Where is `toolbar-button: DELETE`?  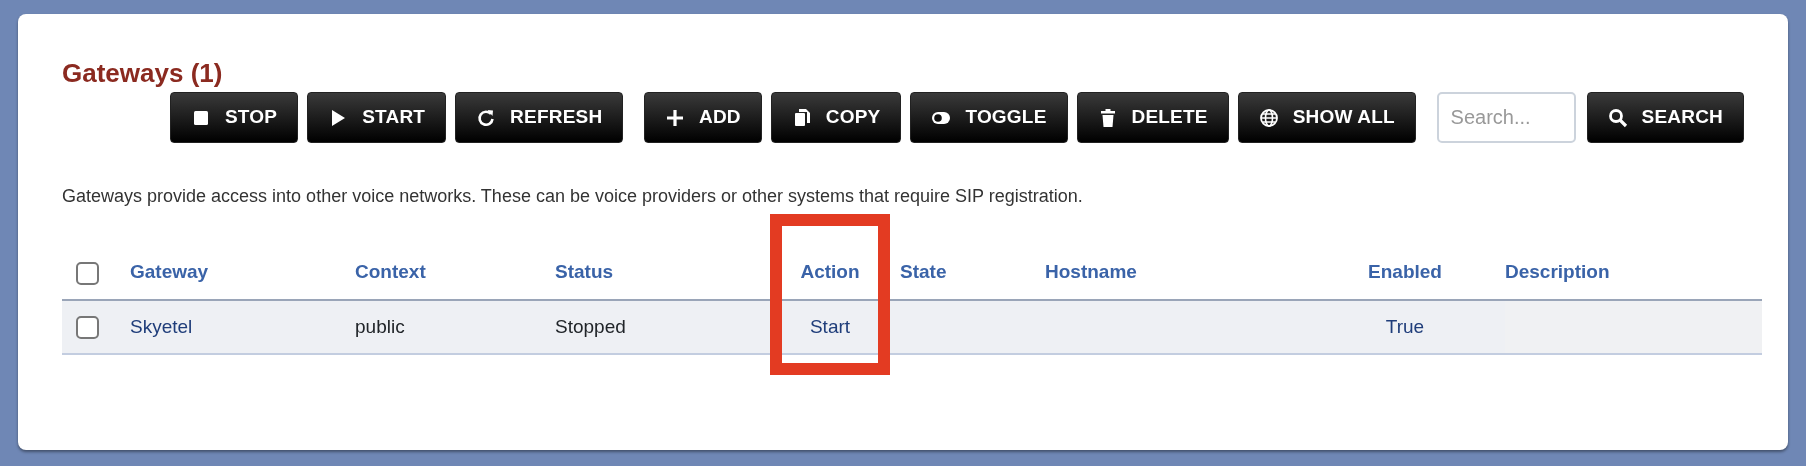
toolbar-button: DELETE is located at coordinates (1152, 118).